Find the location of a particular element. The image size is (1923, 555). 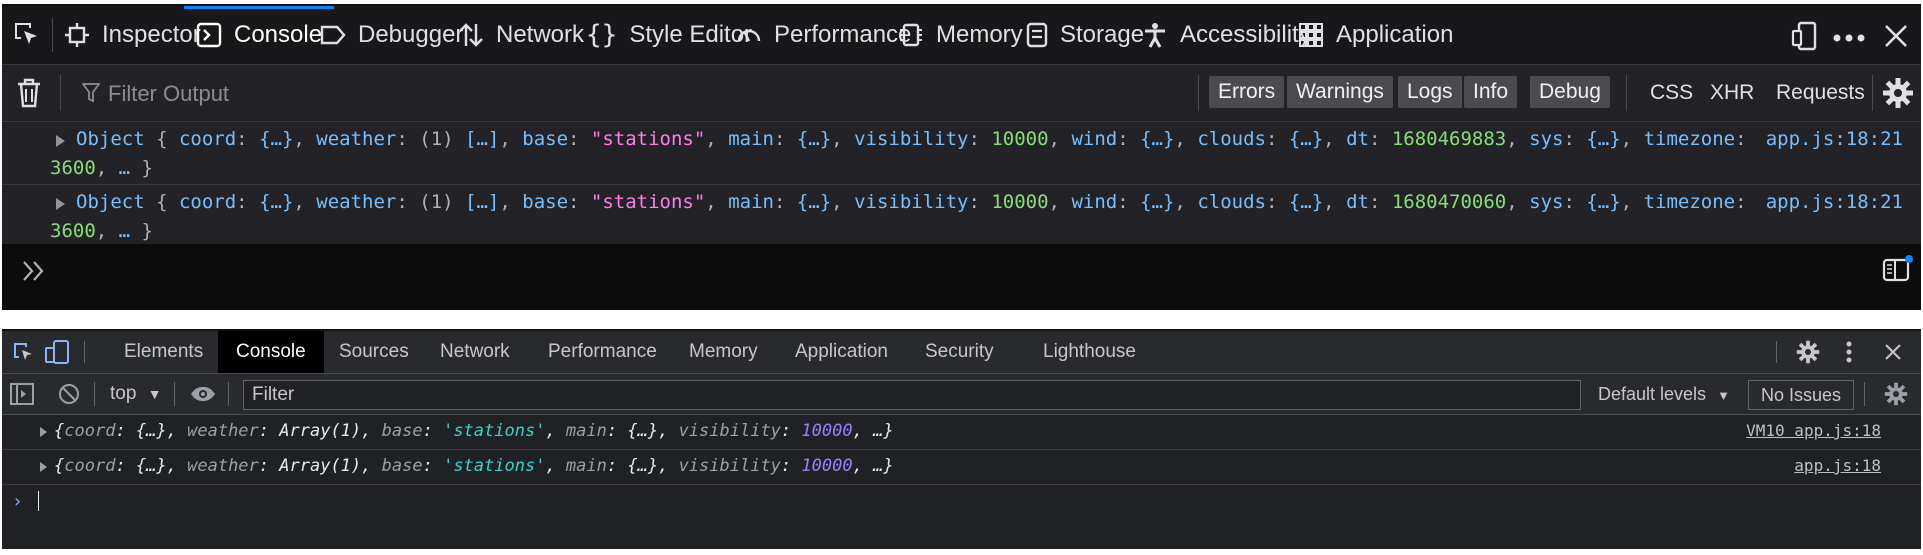

issues-button: No Issues is located at coordinates (1801, 395).